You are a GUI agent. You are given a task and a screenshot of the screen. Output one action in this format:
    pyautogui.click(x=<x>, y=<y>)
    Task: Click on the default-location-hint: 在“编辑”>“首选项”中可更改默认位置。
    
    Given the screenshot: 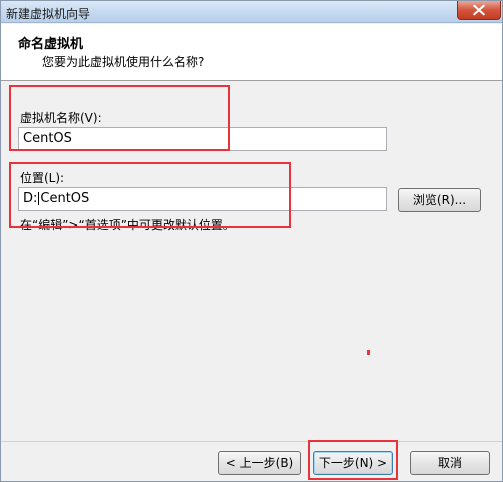 What is the action you would take?
    pyautogui.click(x=127, y=225)
    